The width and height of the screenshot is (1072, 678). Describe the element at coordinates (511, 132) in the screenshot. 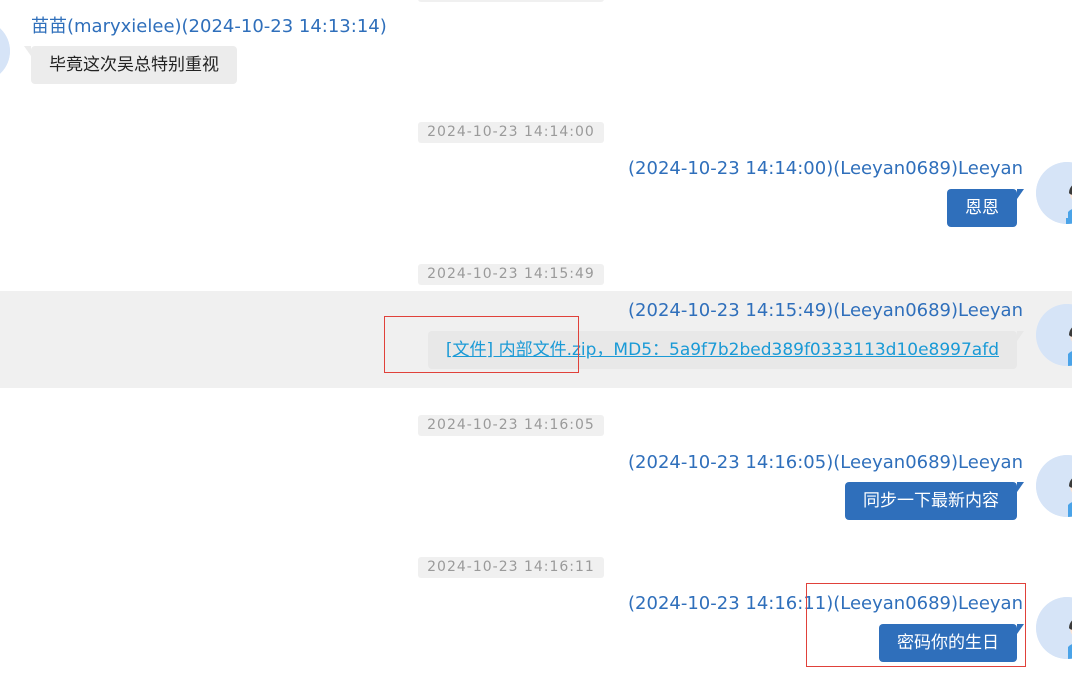

I see `time-divider: 2024-10-23 14:14:00` at that location.